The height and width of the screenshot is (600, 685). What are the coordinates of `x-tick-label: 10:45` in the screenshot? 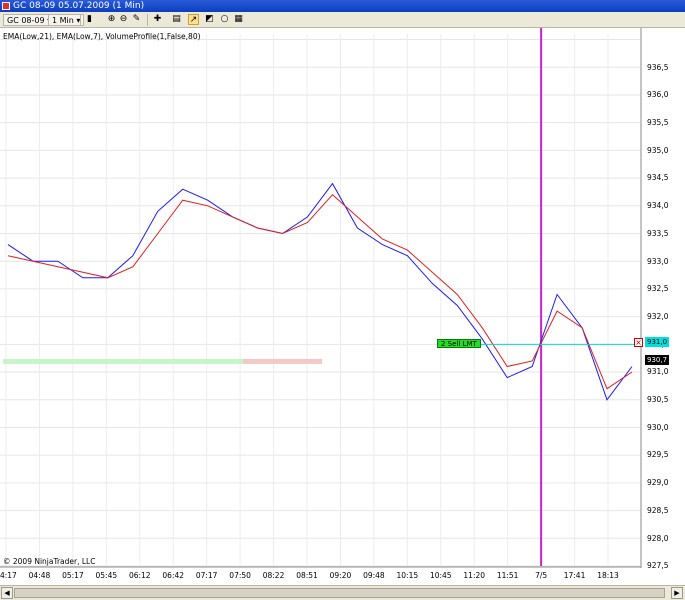 It's located at (440, 575).